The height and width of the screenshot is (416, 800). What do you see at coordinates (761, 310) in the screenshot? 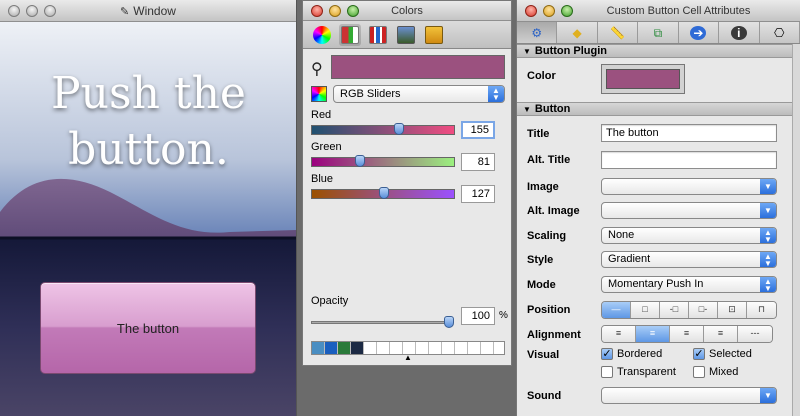
I see `position-above: ⊓` at bounding box center [761, 310].